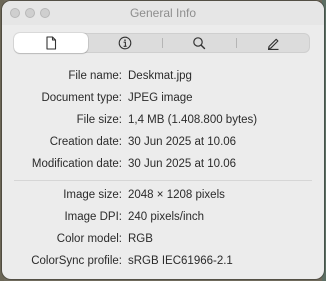  Describe the element at coordinates (176, 195) in the screenshot. I see `info-value: 2048 × 1208 pixels` at that location.